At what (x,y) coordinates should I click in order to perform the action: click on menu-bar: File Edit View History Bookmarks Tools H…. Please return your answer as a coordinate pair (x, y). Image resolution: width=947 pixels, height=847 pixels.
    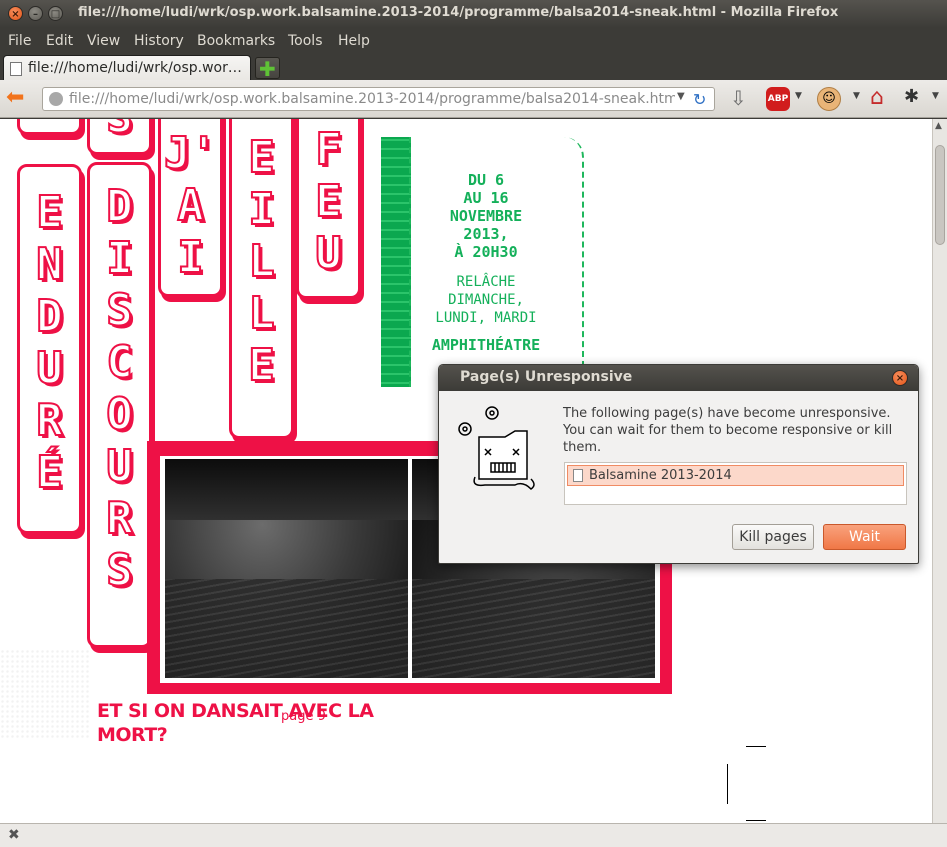
    Looking at the image, I should click on (473, 41).